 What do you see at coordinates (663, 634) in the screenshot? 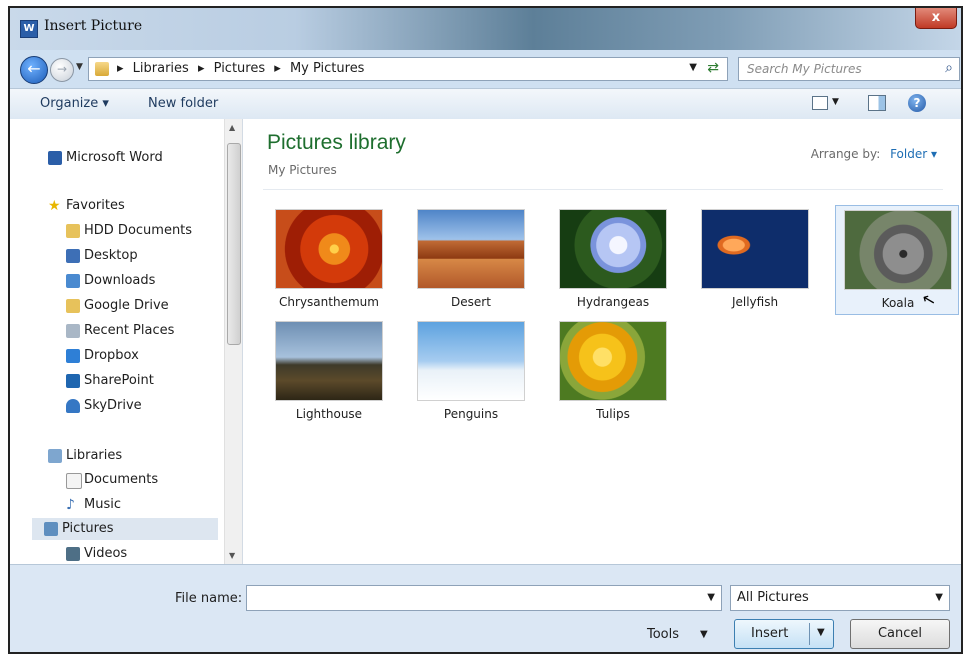
I see `tools-button: Tools` at bounding box center [663, 634].